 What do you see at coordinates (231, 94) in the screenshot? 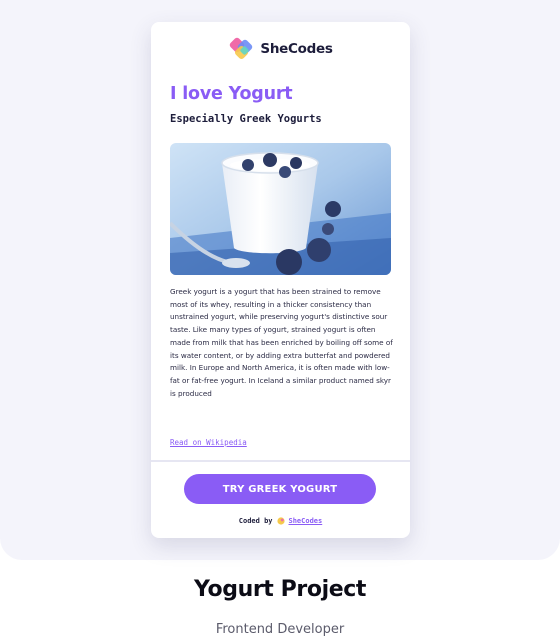
I see `page-title: I love Yogurt` at bounding box center [231, 94].